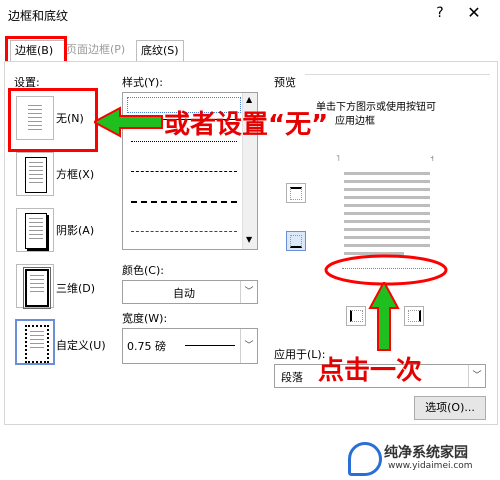 The height and width of the screenshot is (480, 500). I want to click on close-button: ✕, so click(474, 12).